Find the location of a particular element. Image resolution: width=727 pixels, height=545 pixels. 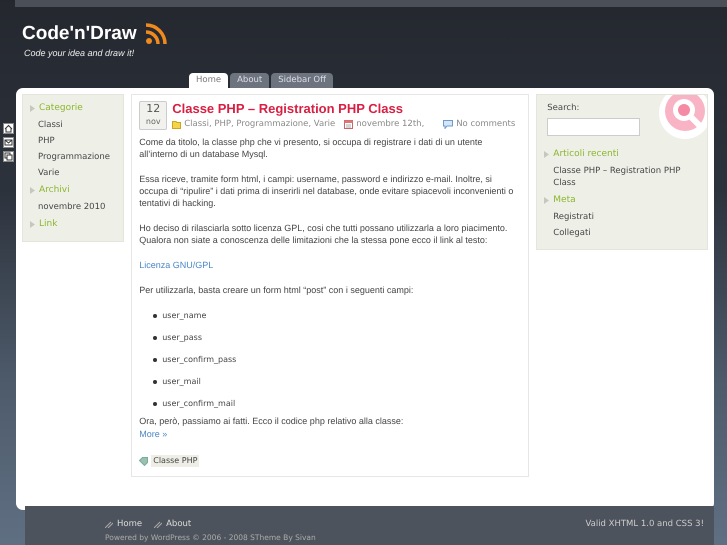

tag-icon is located at coordinates (143, 461).